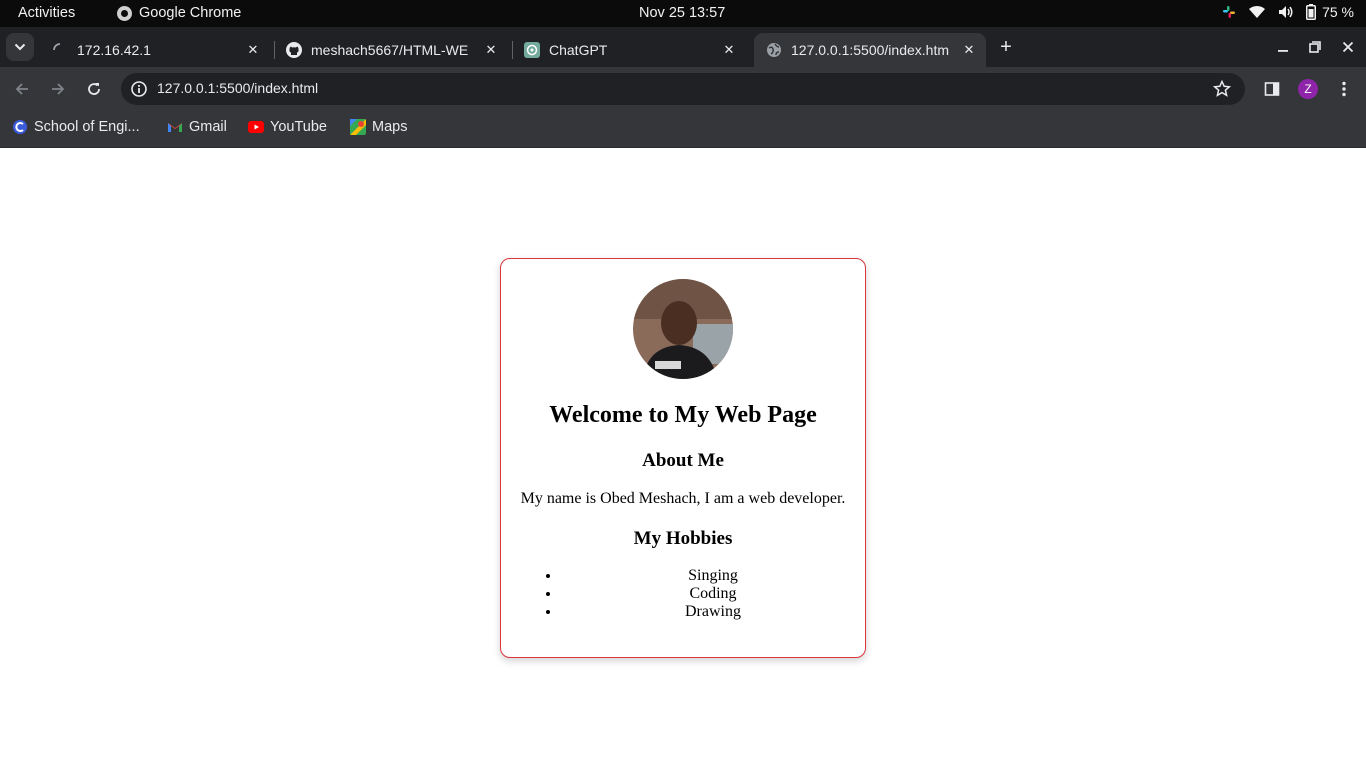 This screenshot has width=1366, height=768. What do you see at coordinates (256, 127) in the screenshot?
I see `youtube-icon` at bounding box center [256, 127].